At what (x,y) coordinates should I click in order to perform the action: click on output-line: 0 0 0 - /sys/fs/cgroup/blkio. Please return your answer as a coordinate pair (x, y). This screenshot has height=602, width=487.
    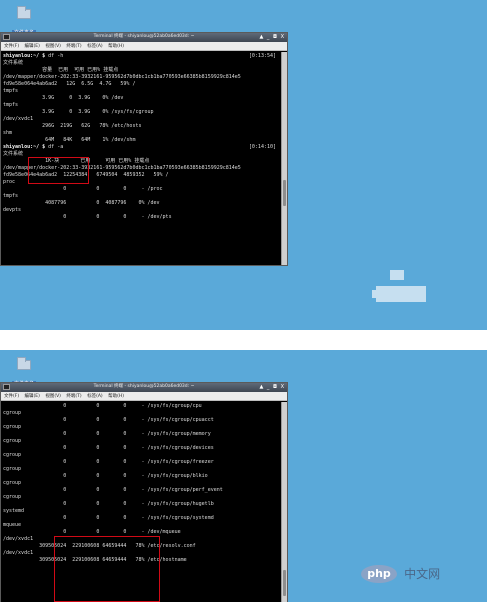
    Looking at the image, I should click on (105, 476).